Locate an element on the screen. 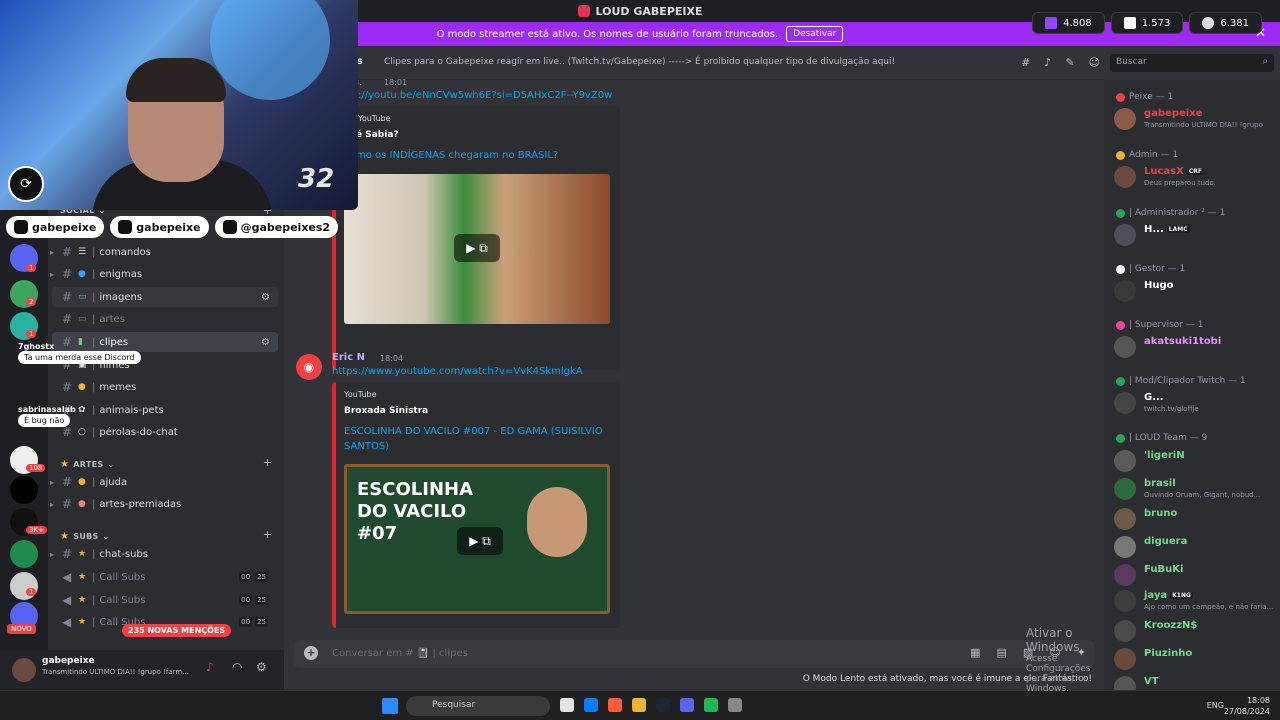  category-artes: ★ ARTES ⌄ is located at coordinates (87, 464).